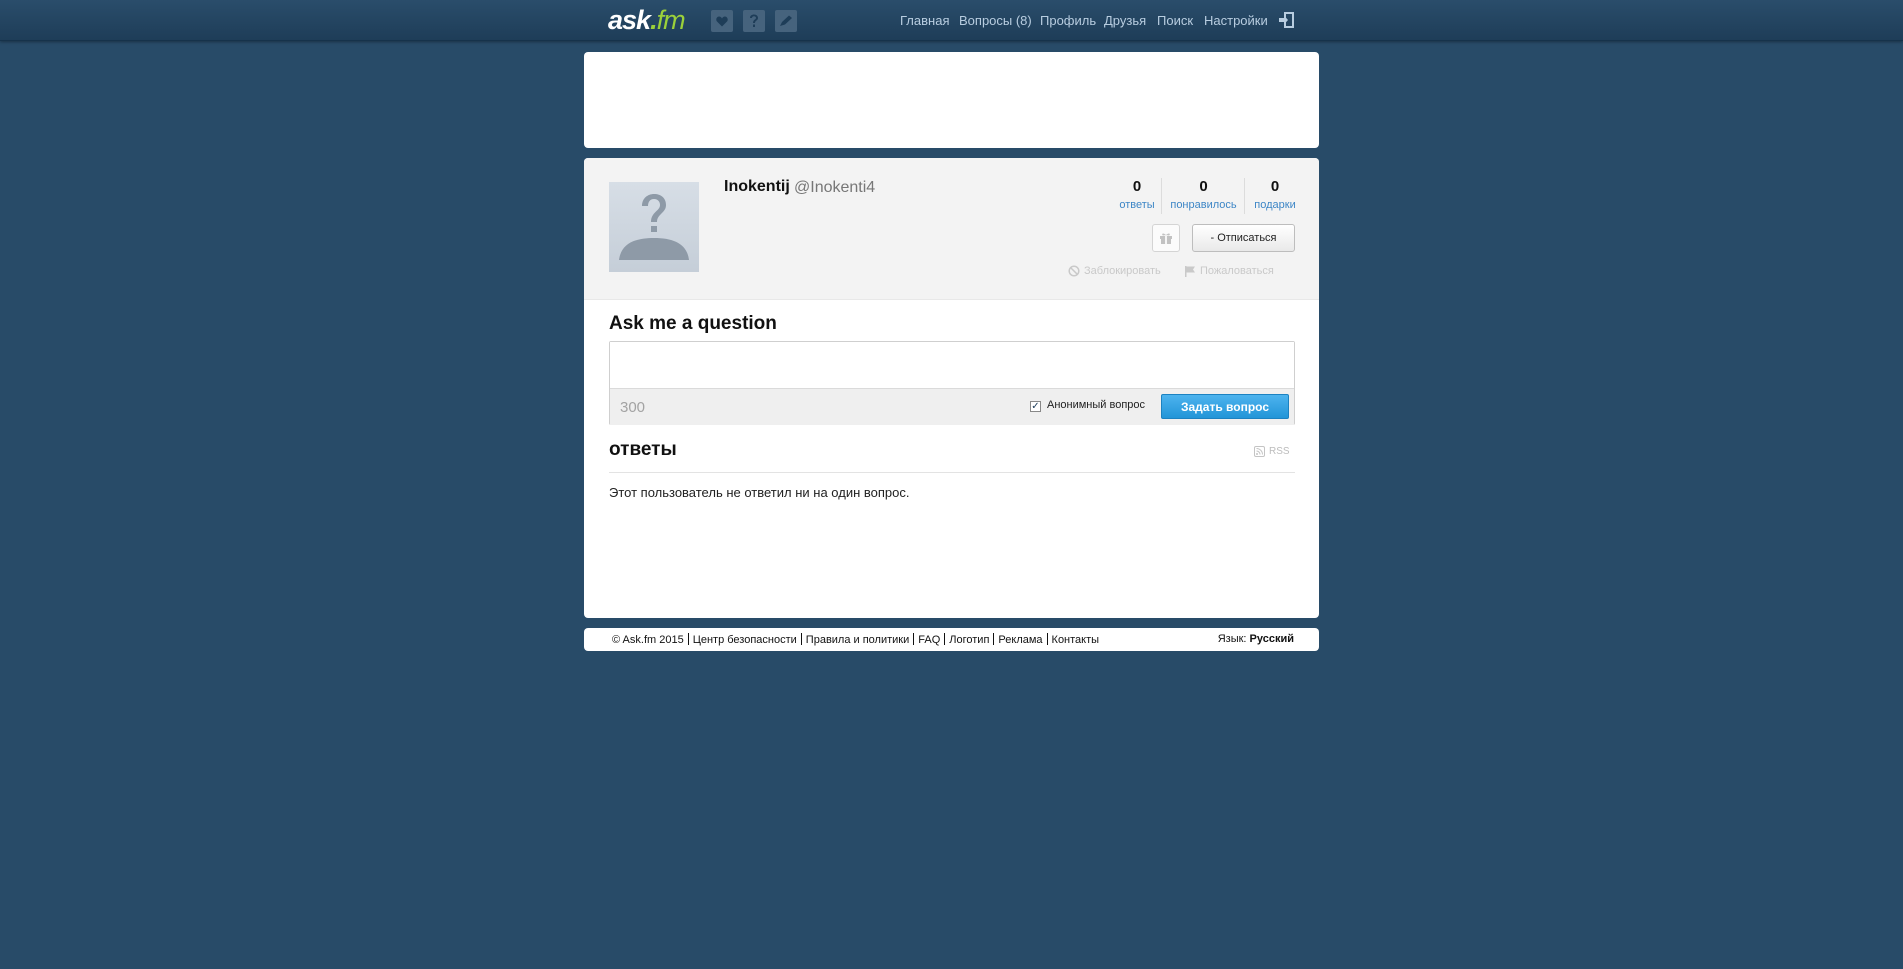  I want to click on rss-icon, so click(1259, 451).